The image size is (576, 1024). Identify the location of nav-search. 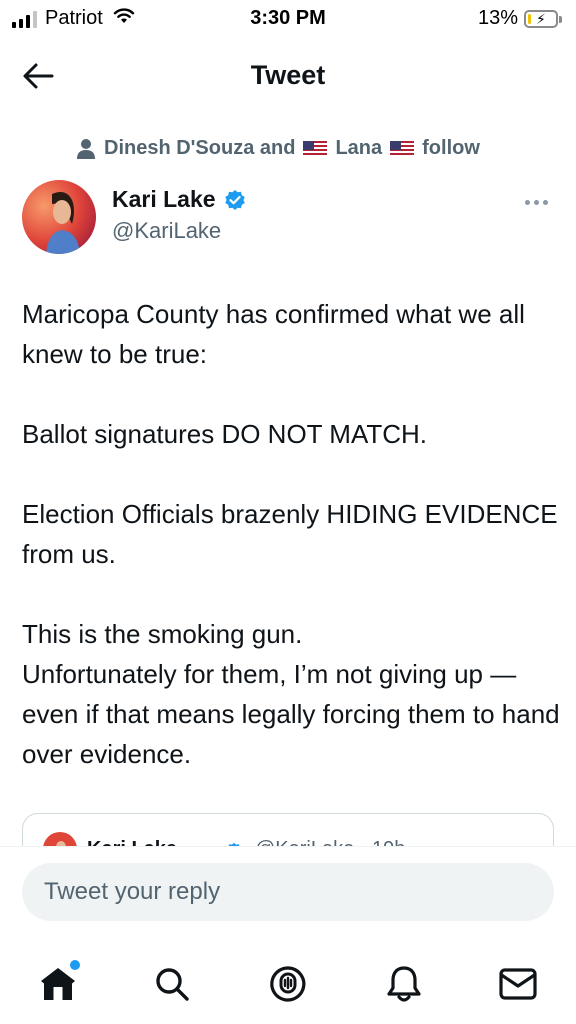
(172, 984).